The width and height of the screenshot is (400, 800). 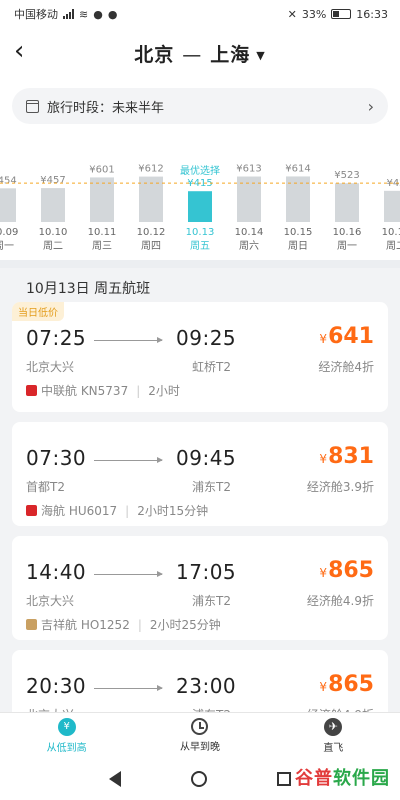 What do you see at coordinates (192, 55) in the screenshot?
I see `route-arrow: —` at bounding box center [192, 55].